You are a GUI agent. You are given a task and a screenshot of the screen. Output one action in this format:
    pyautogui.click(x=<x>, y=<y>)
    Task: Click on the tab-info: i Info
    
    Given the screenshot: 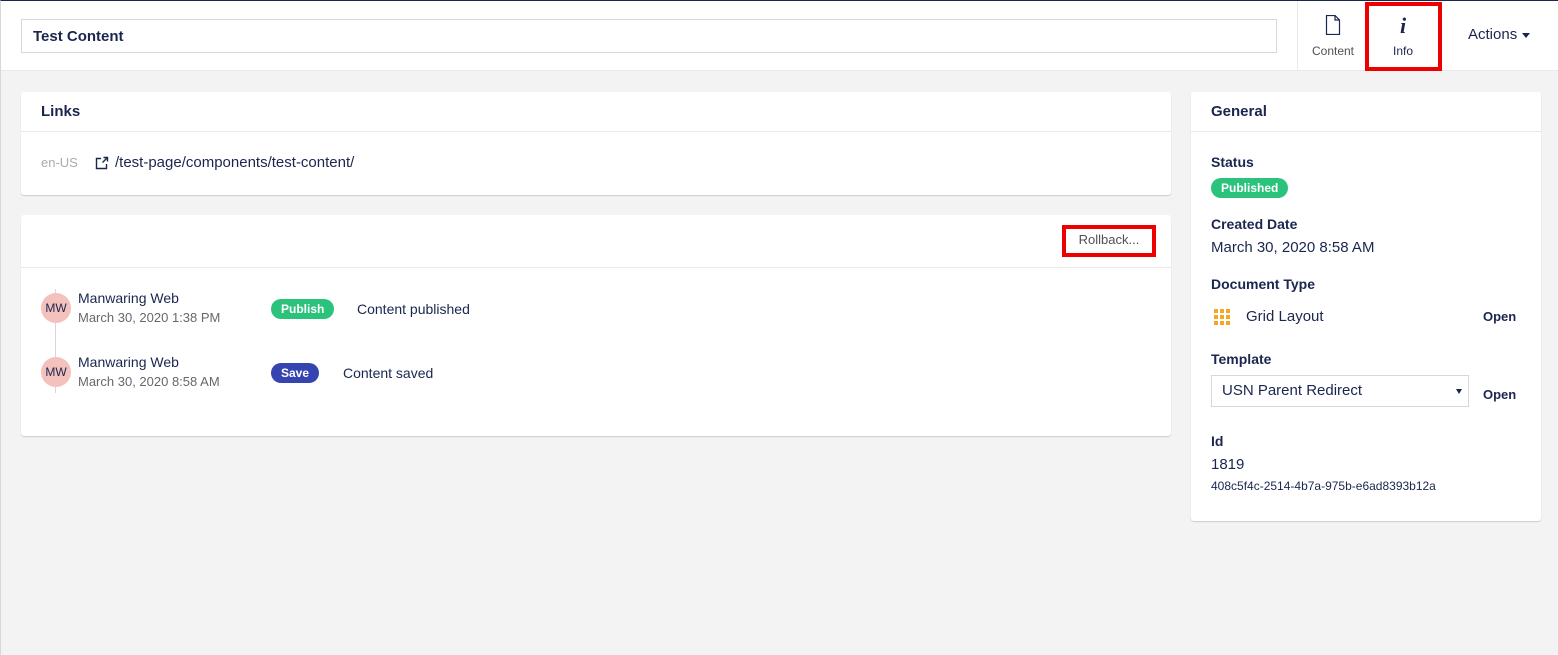 What is the action you would take?
    pyautogui.click(x=1403, y=36)
    